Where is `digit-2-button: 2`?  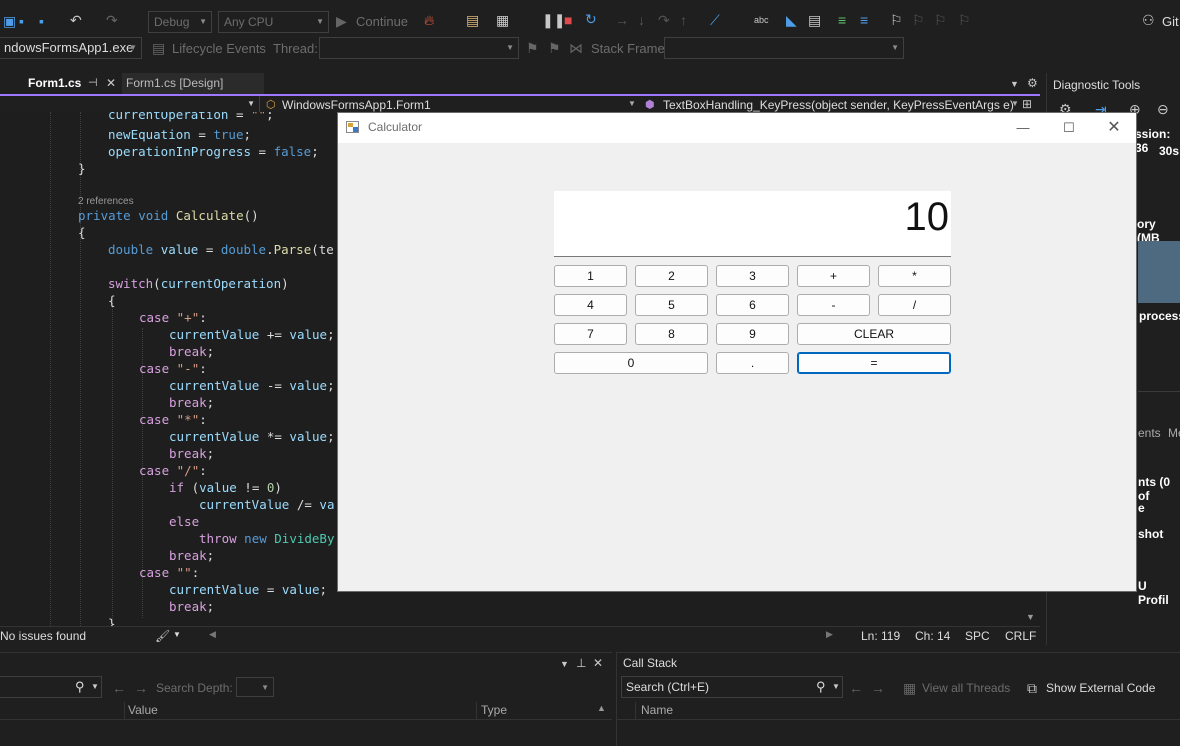
digit-2-button: 2 is located at coordinates (671, 276).